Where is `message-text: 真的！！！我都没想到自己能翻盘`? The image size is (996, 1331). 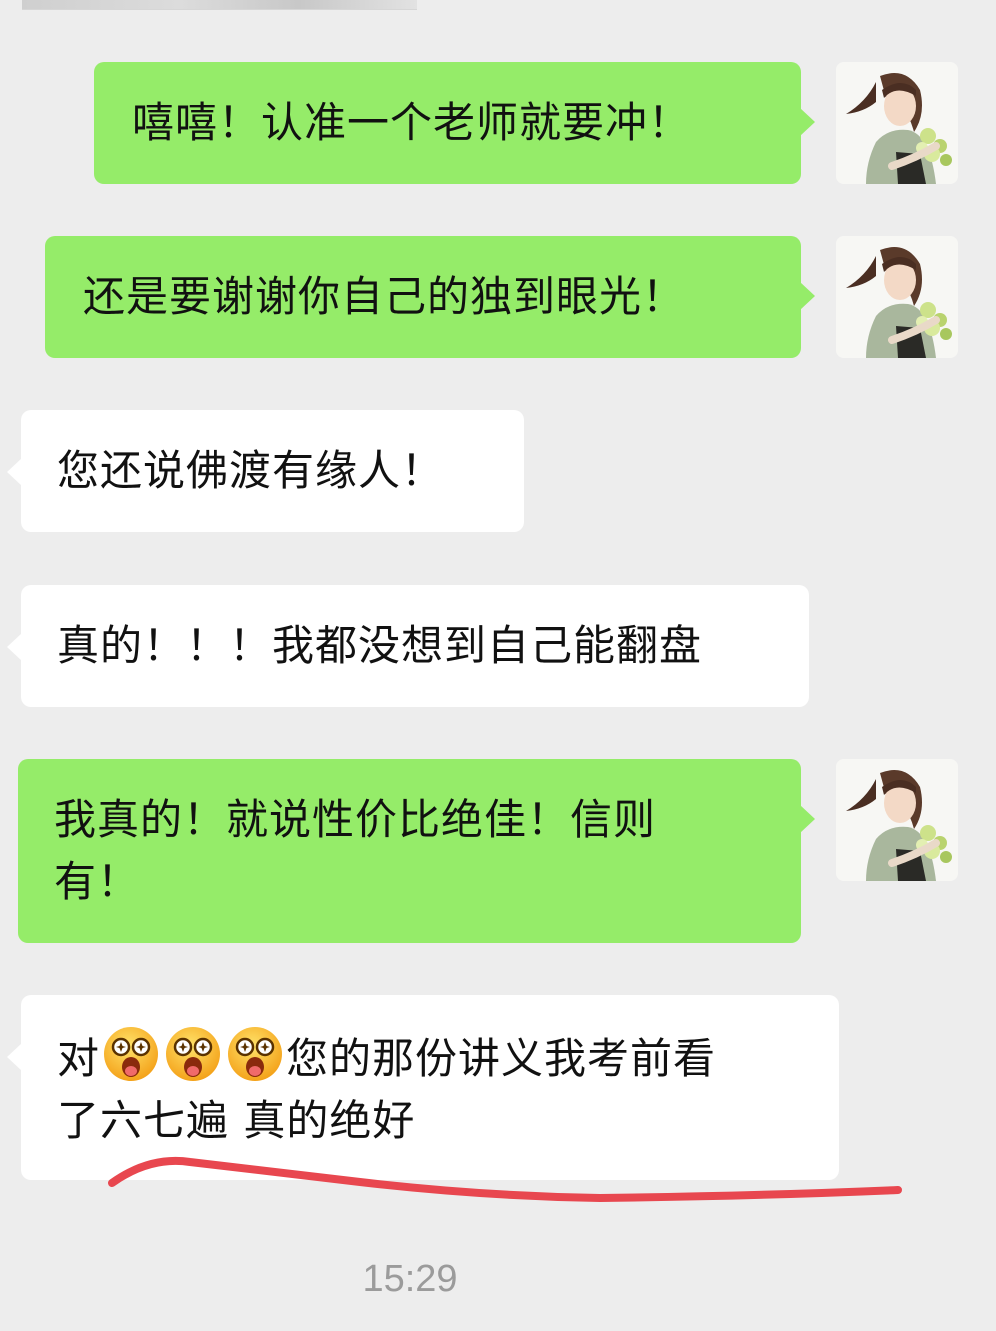
message-text: 真的！！！我都没想到自己能翻盘 is located at coordinates (380, 645).